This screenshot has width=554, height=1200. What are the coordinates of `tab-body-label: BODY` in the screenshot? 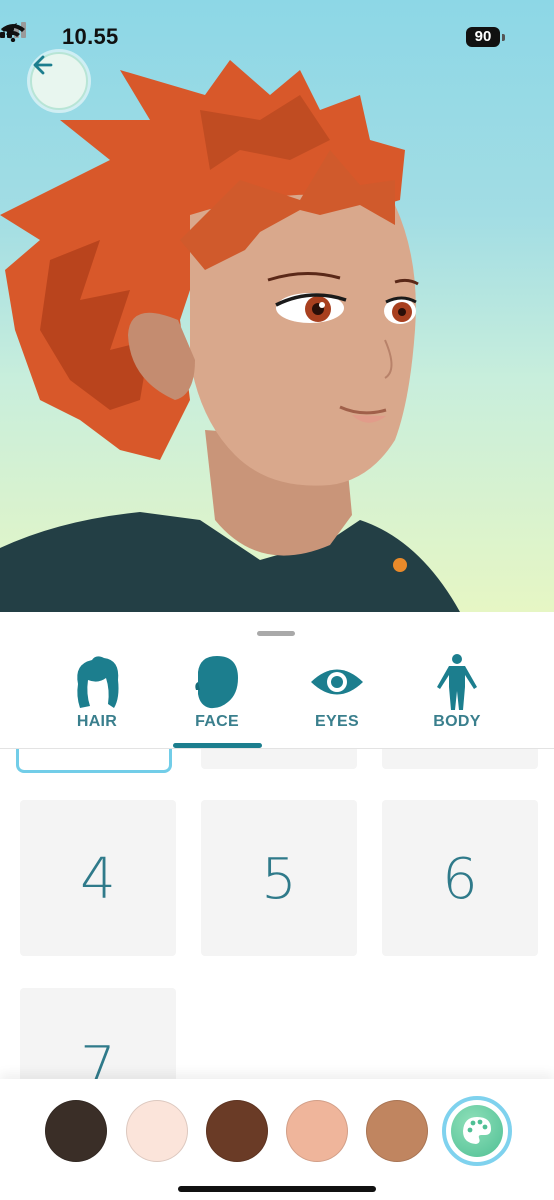 It's located at (457, 721).